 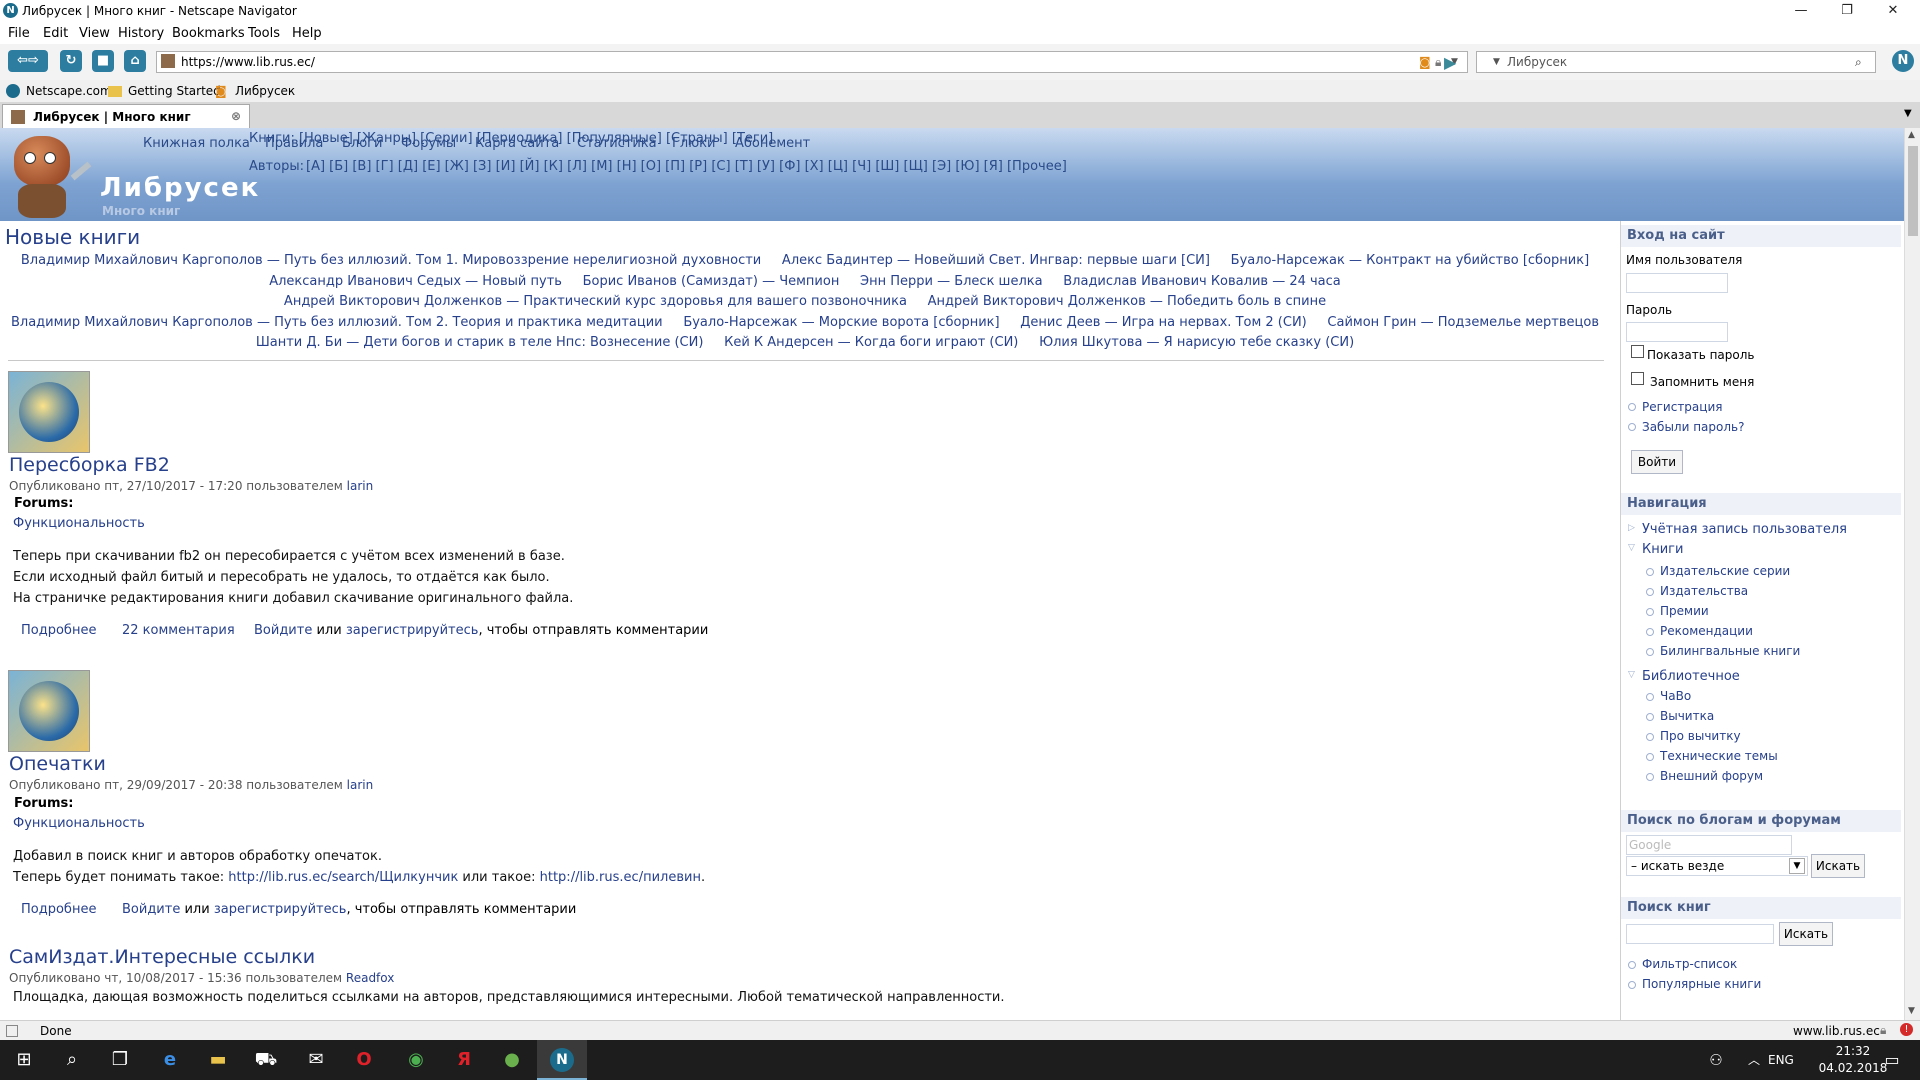 I want to click on netscape-taskbar-icon: N, so click(x=562, y=1060).